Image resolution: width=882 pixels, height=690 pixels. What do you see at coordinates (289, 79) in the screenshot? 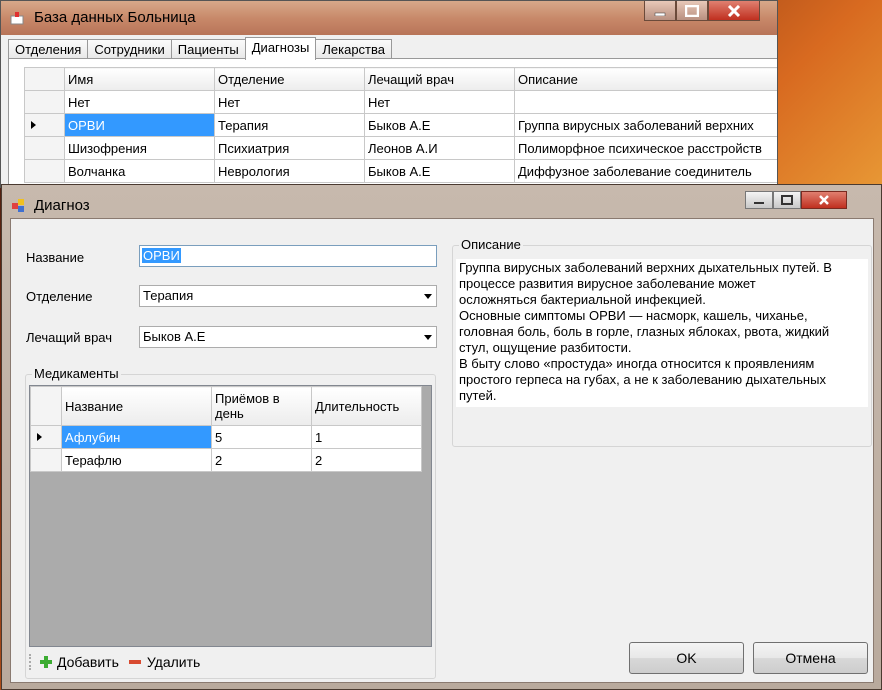
I see `column-header-department: Отделение` at bounding box center [289, 79].